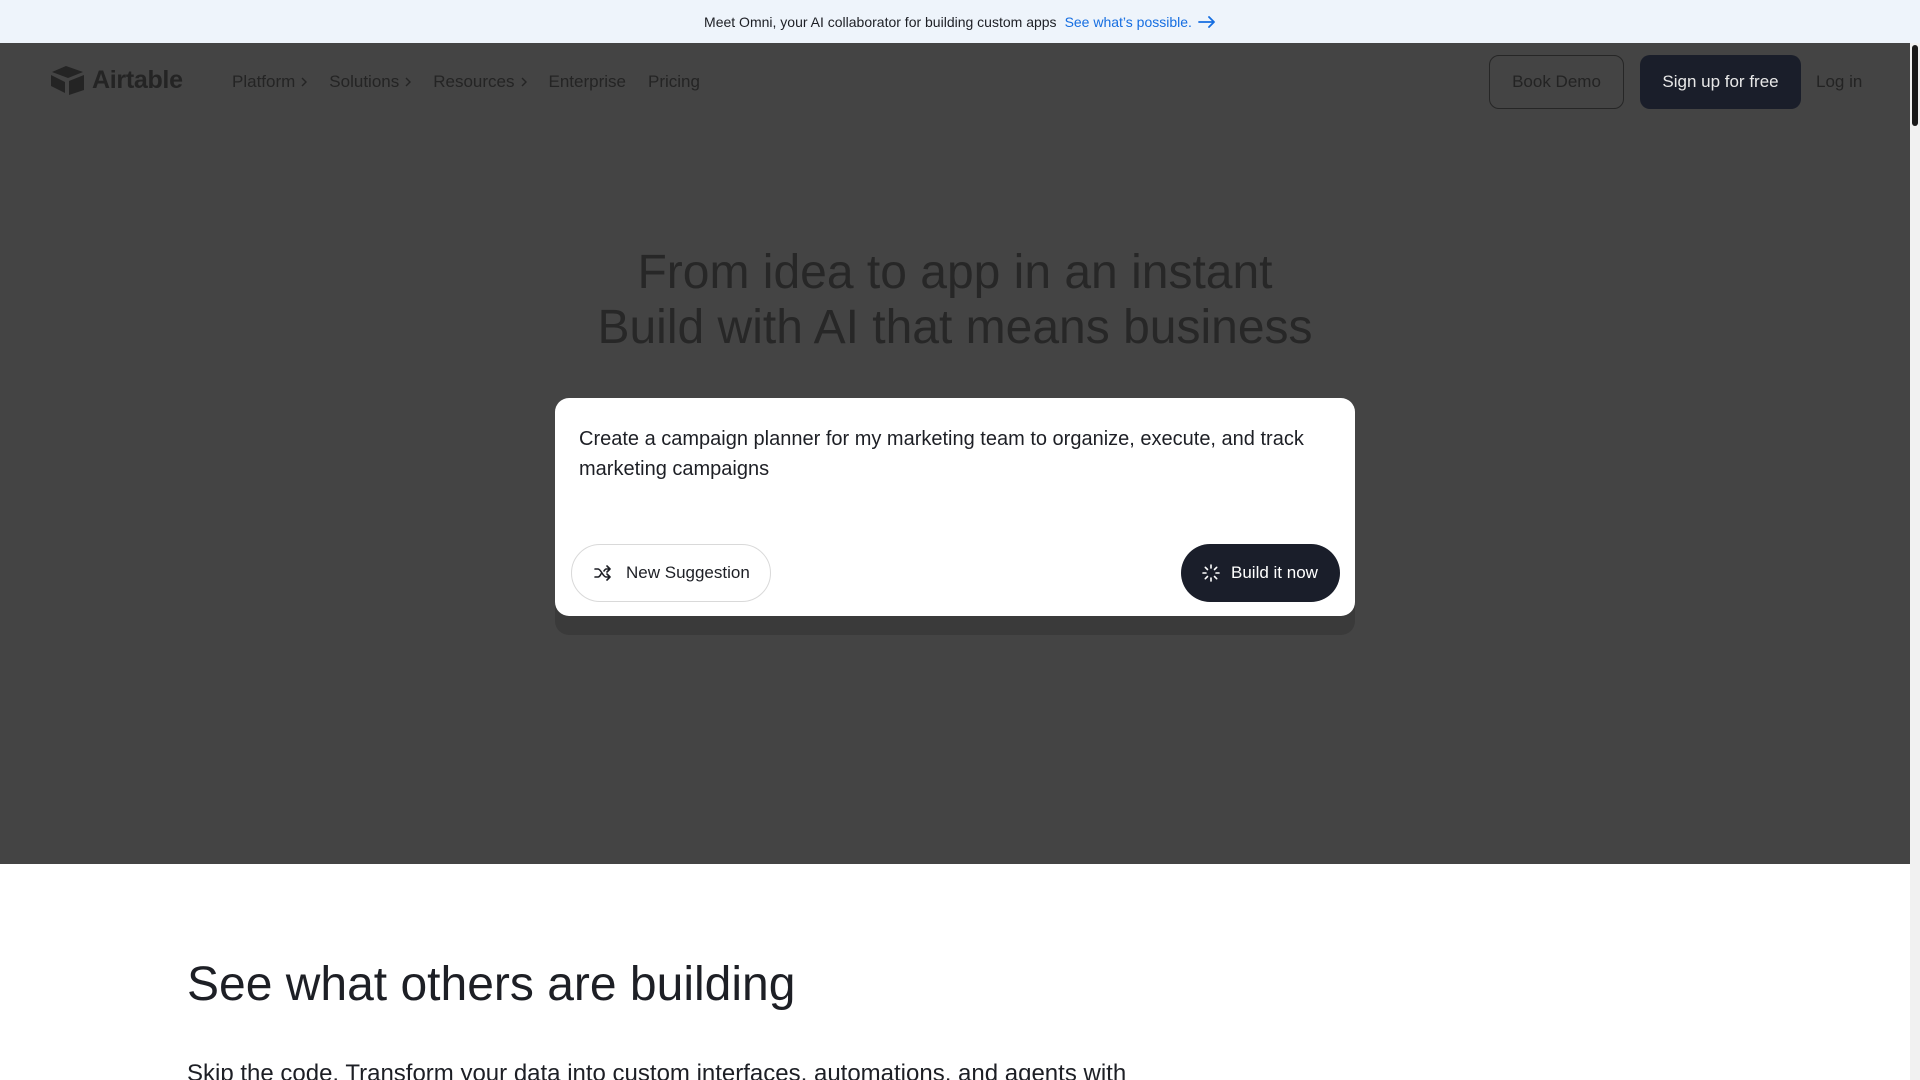 The width and height of the screenshot is (1920, 1080). I want to click on book-demo-button: Book Demo, so click(1556, 82).